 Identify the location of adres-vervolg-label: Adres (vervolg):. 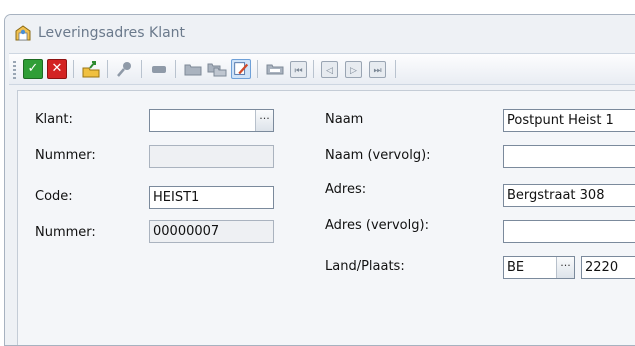
(377, 225).